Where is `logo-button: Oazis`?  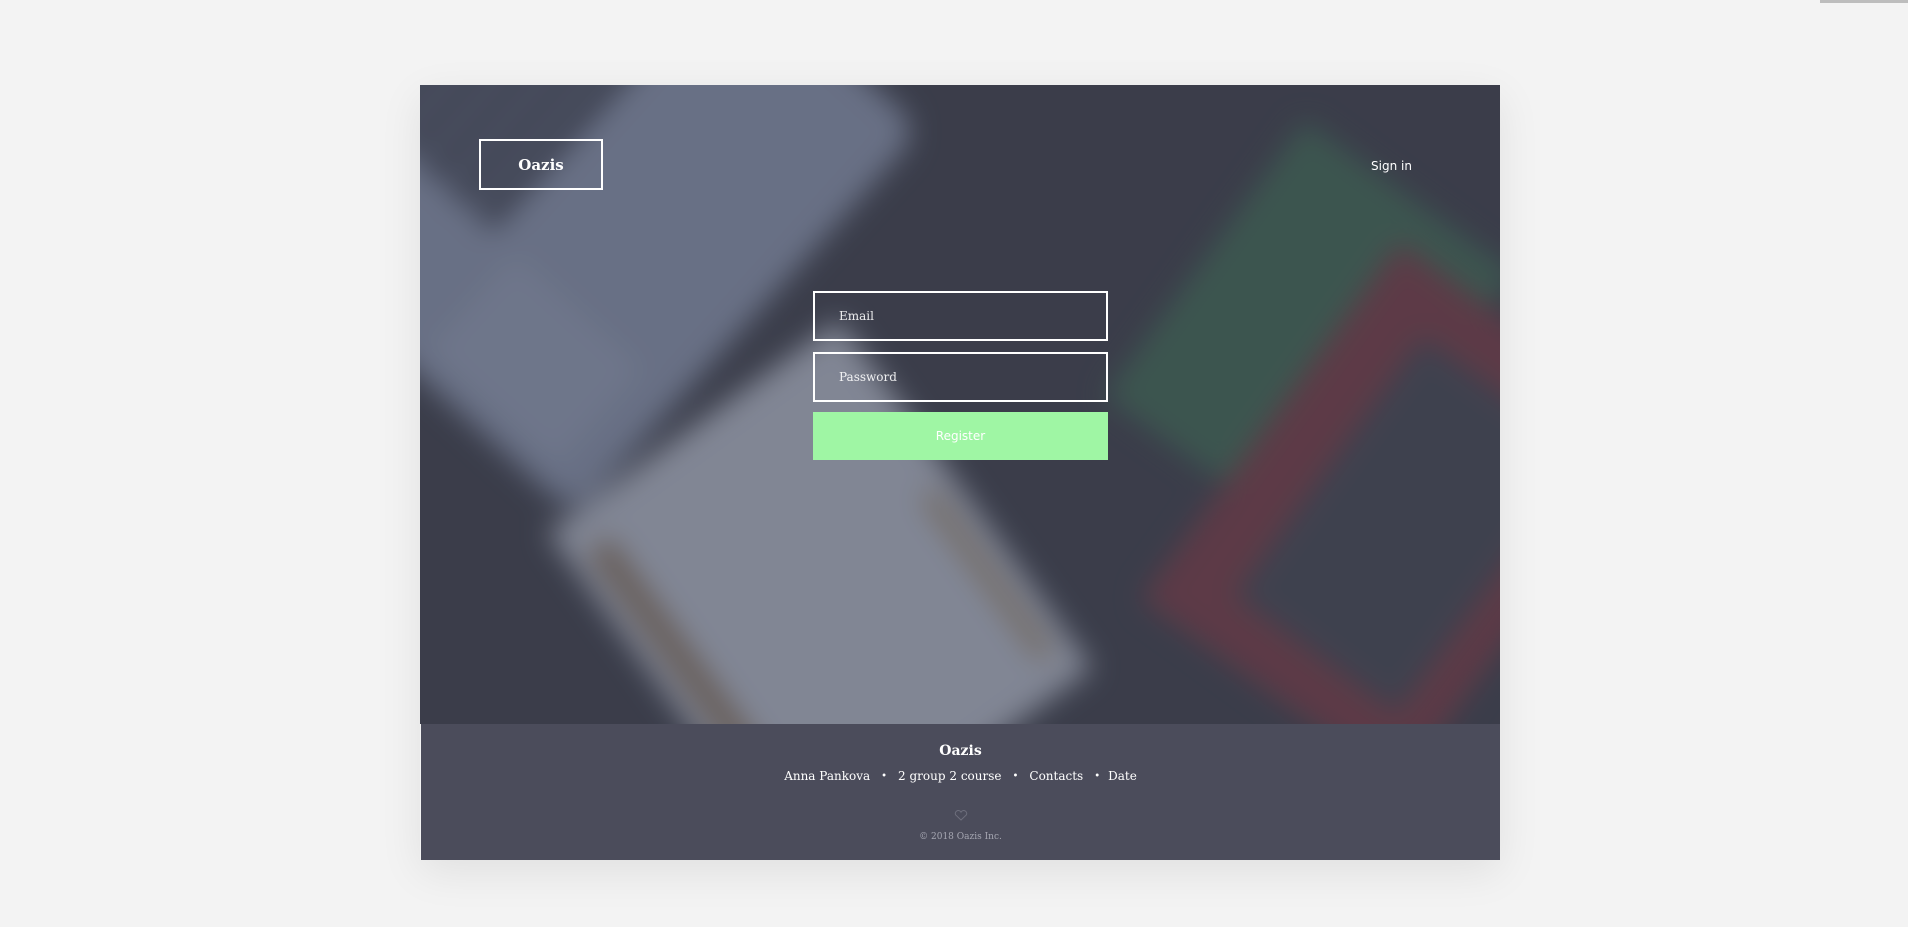 logo-button: Oazis is located at coordinates (541, 164).